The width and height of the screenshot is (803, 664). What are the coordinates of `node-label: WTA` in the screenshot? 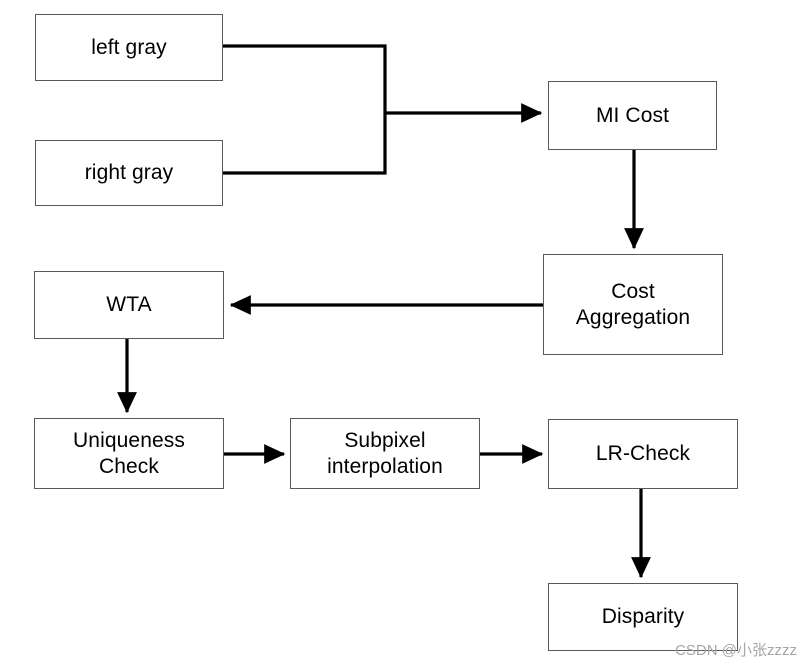 It's located at (129, 305).